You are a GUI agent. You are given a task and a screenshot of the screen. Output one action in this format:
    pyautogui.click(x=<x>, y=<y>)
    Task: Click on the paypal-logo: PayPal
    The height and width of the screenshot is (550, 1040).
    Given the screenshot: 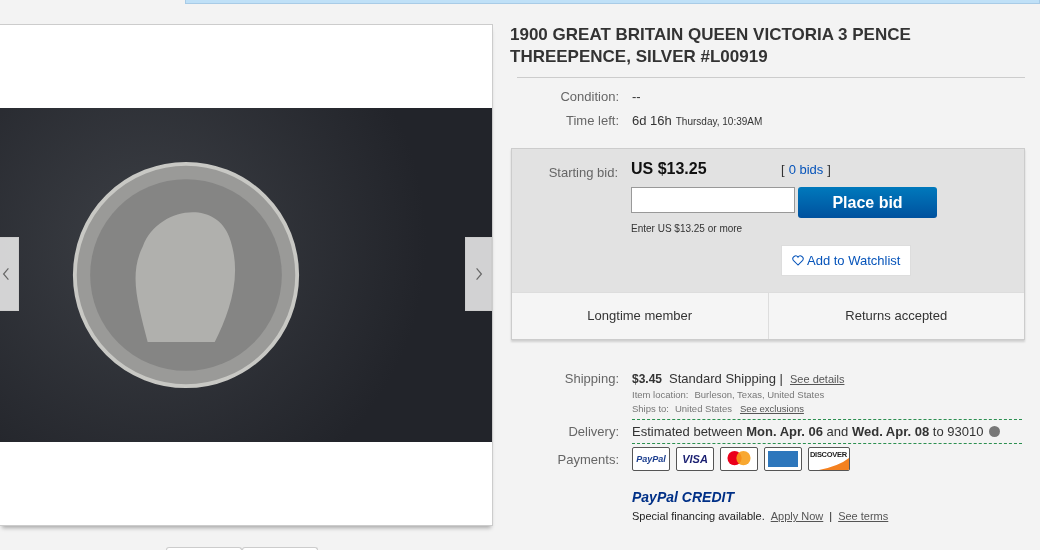 What is the action you would take?
    pyautogui.click(x=651, y=459)
    